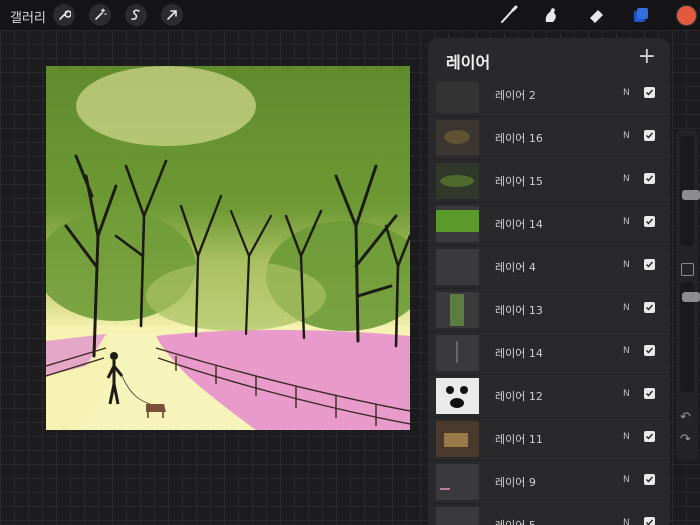 The height and width of the screenshot is (525, 700). What do you see at coordinates (549, 181) in the screenshot?
I see `layer-row: 레이어 15 N` at bounding box center [549, 181].